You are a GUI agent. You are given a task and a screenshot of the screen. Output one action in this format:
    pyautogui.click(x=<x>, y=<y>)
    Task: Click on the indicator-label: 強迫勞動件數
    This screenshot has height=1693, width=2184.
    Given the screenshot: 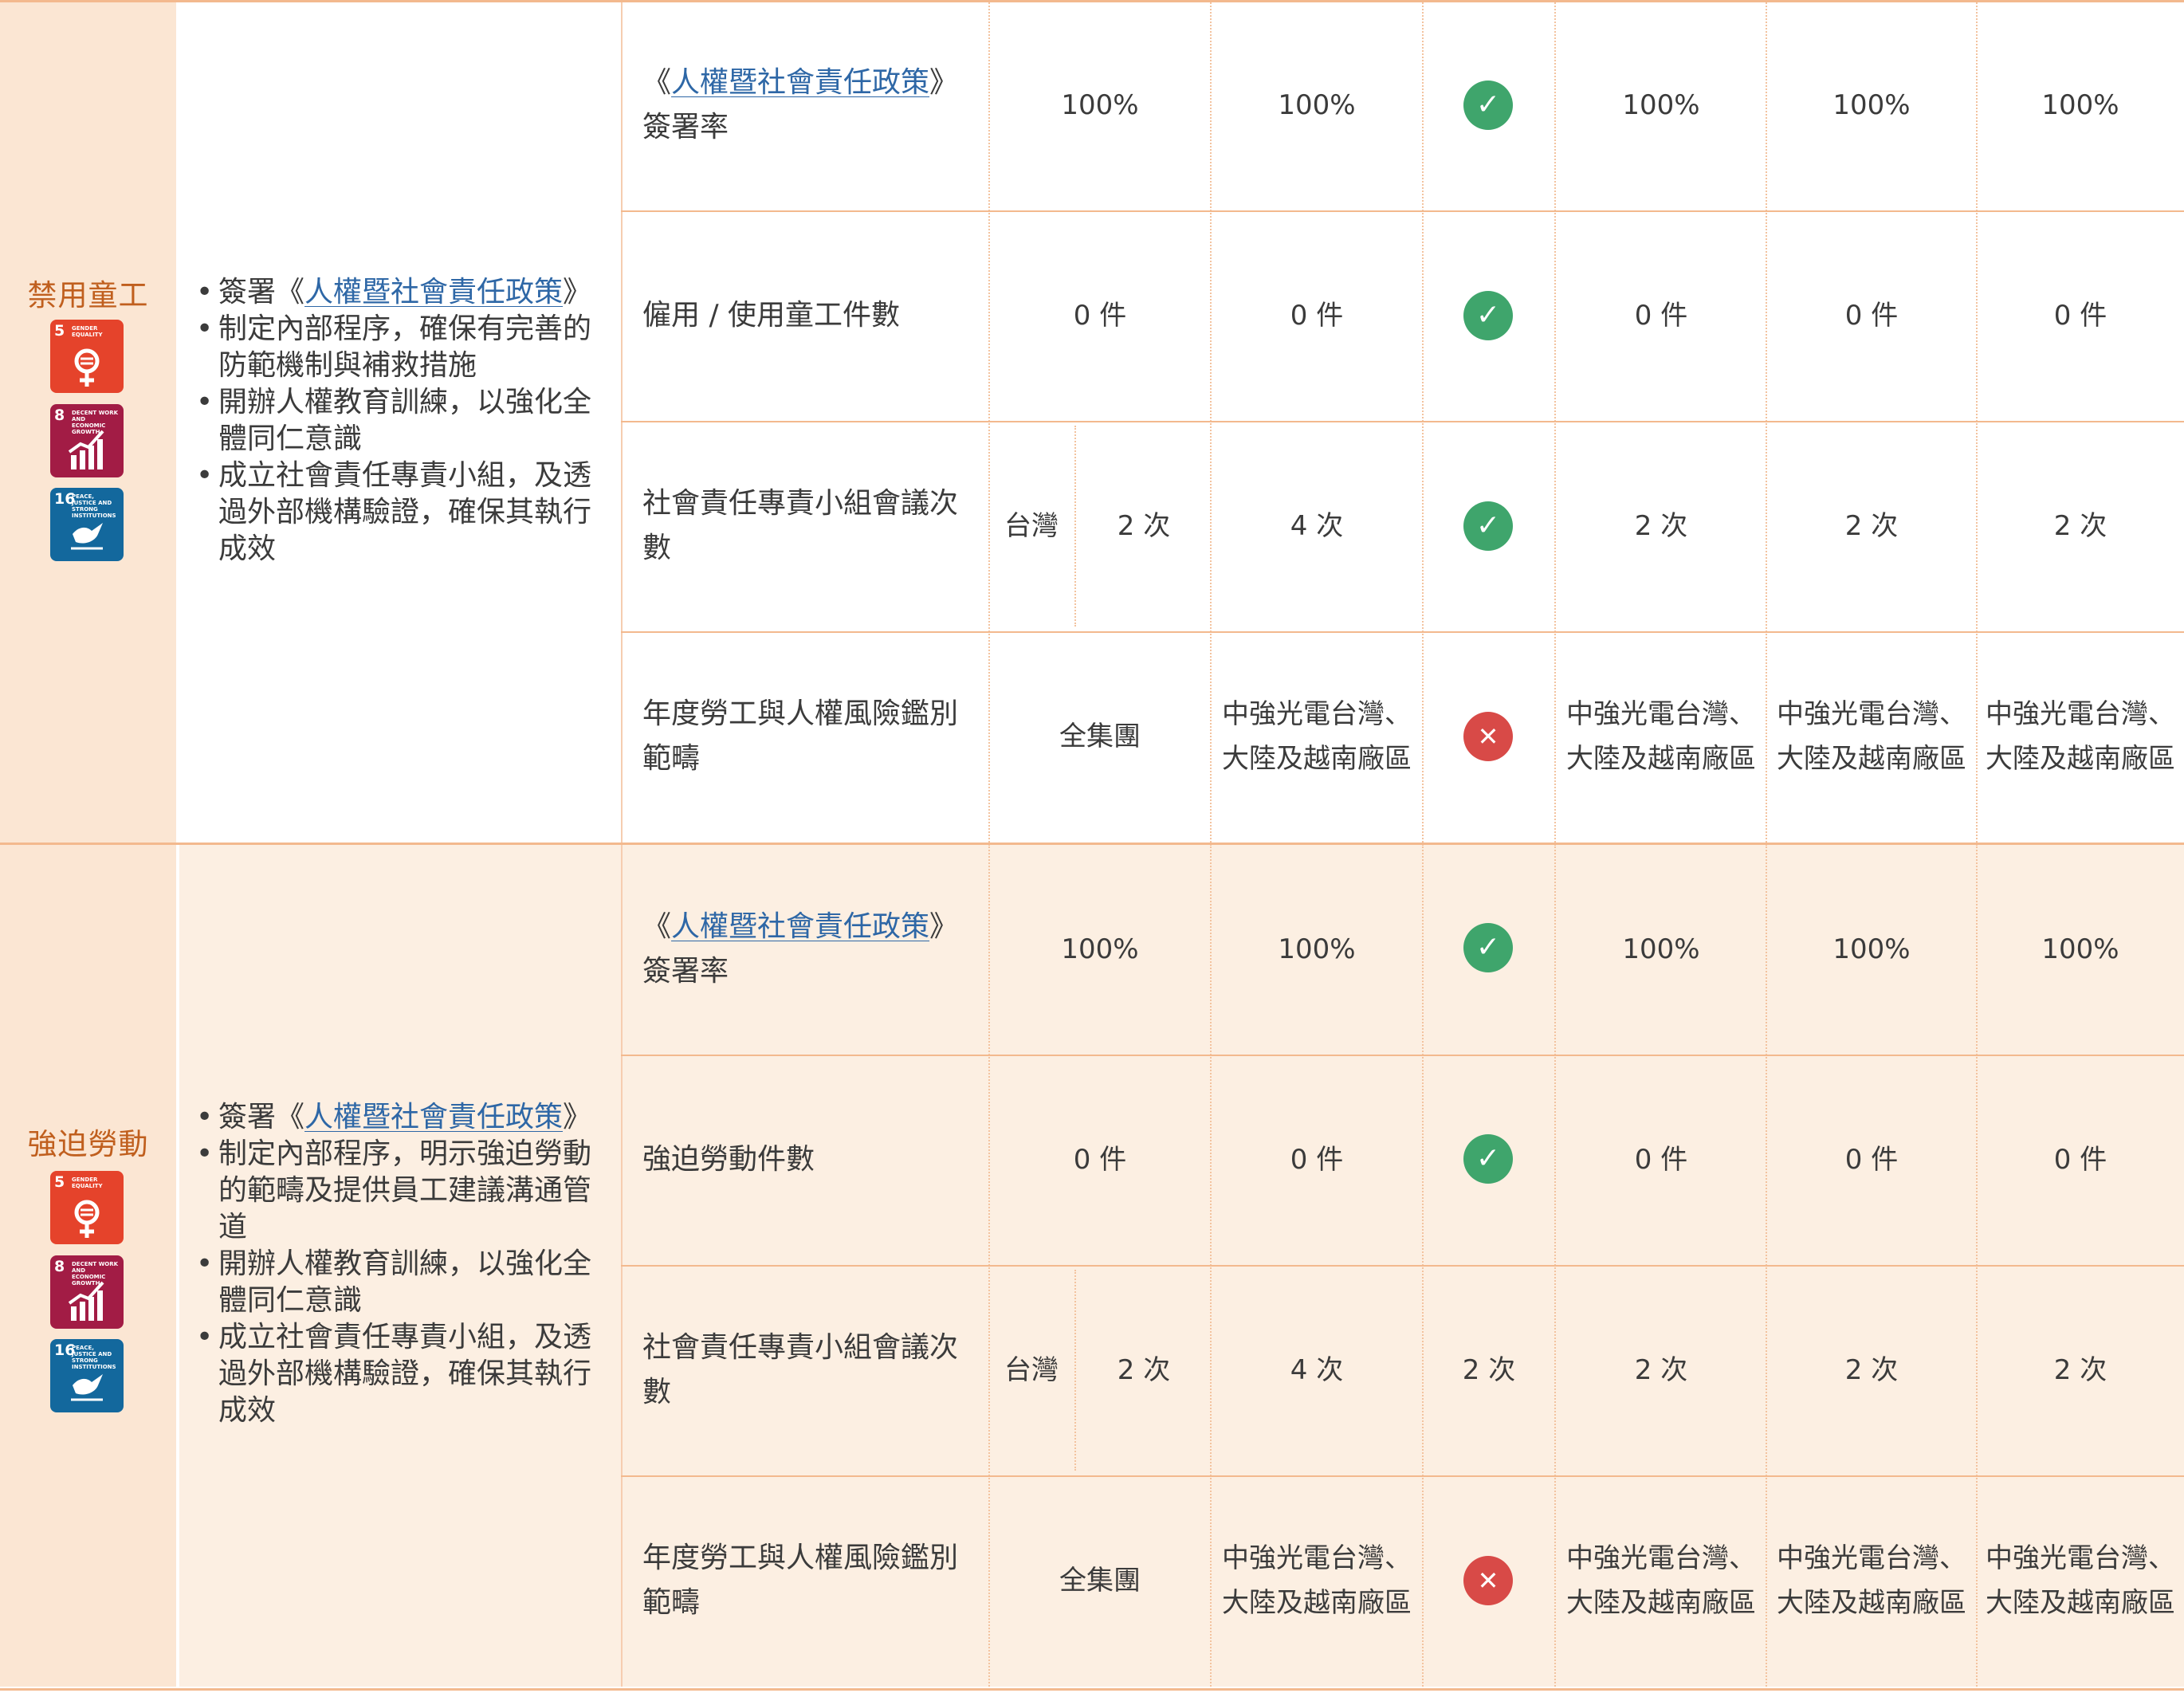 What is the action you would take?
    pyautogui.click(x=728, y=1160)
    